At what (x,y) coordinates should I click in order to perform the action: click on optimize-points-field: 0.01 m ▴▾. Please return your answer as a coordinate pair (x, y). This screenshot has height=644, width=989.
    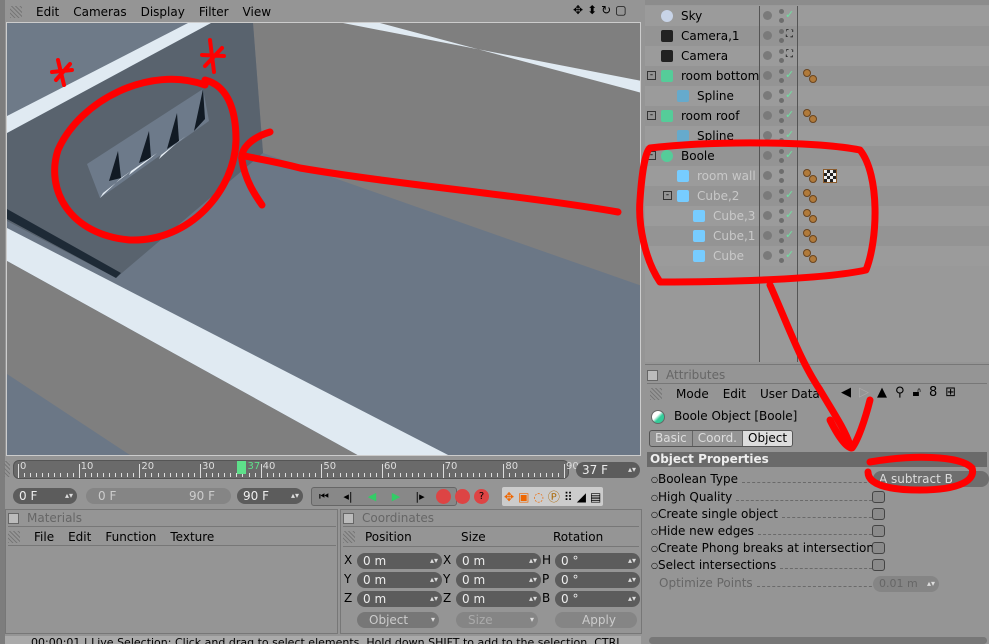
    Looking at the image, I should click on (906, 584).